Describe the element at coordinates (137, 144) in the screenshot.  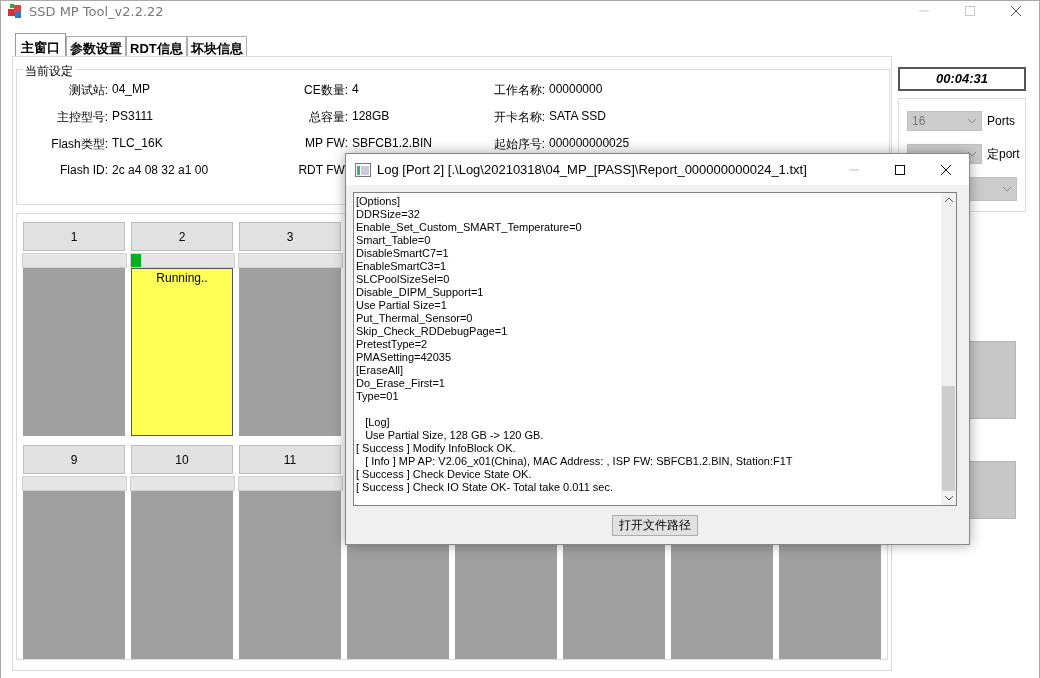
I see `field-value: TLC_16K` at that location.